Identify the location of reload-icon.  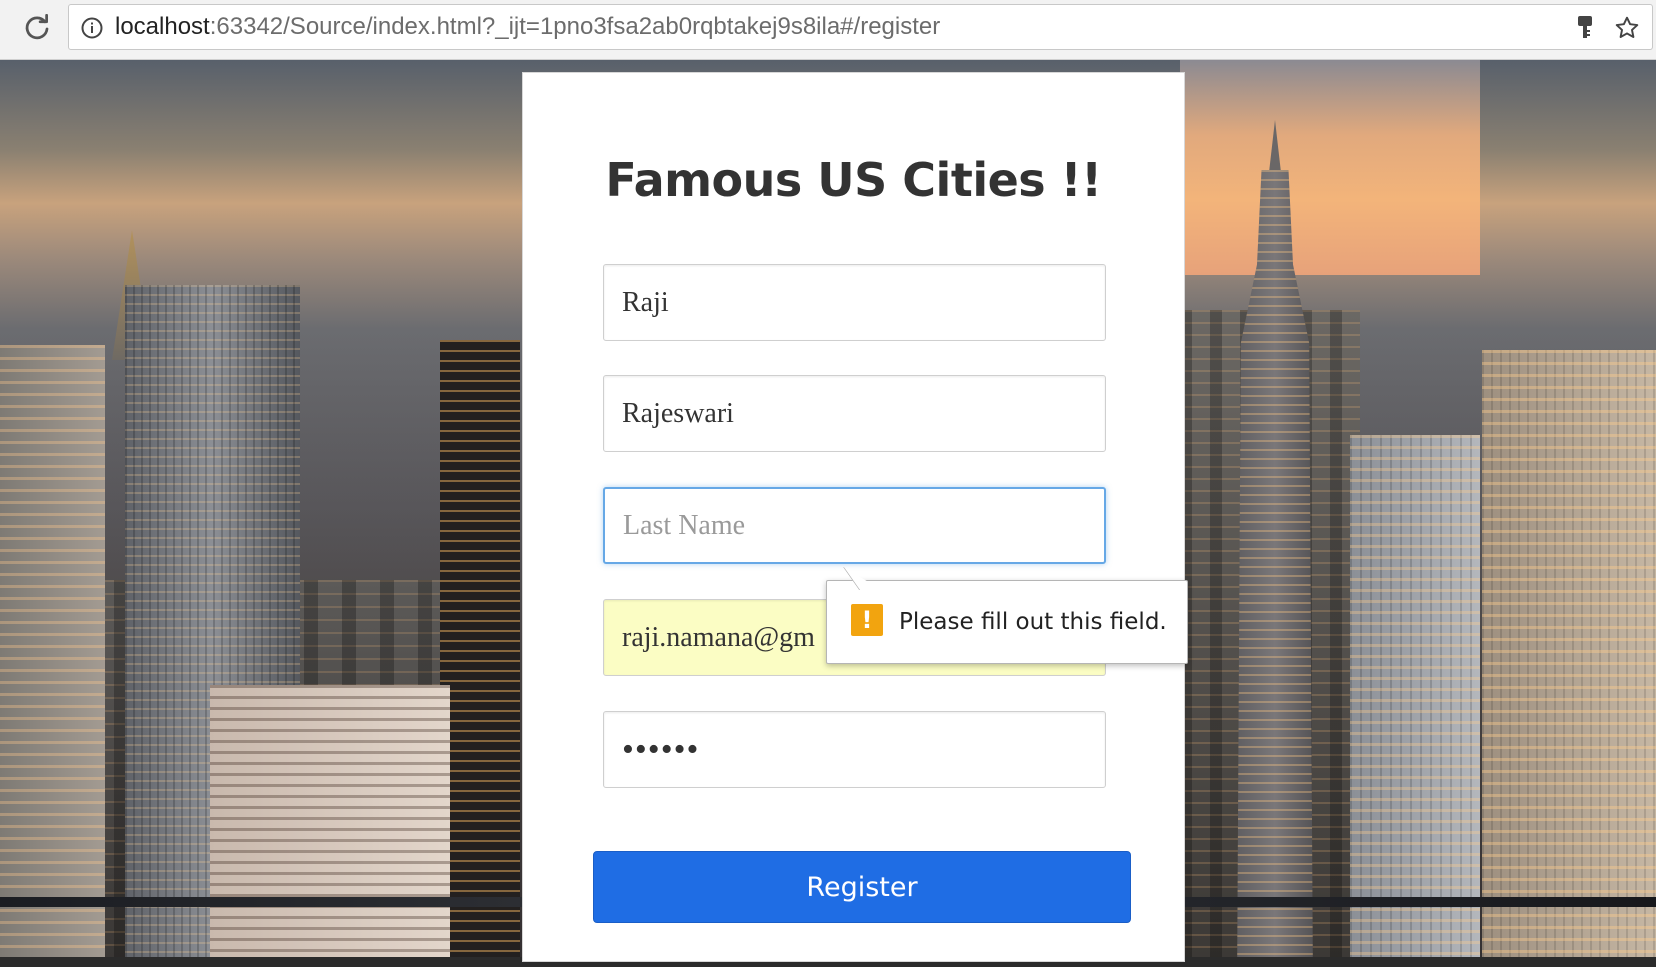
(37, 29).